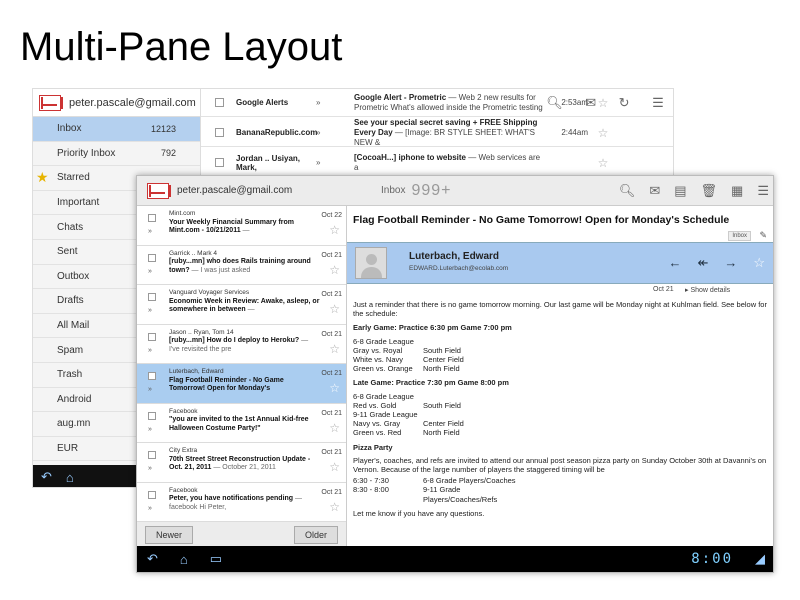 This screenshot has width=800, height=600. I want to click on signal-icon: ◢, so click(760, 558).